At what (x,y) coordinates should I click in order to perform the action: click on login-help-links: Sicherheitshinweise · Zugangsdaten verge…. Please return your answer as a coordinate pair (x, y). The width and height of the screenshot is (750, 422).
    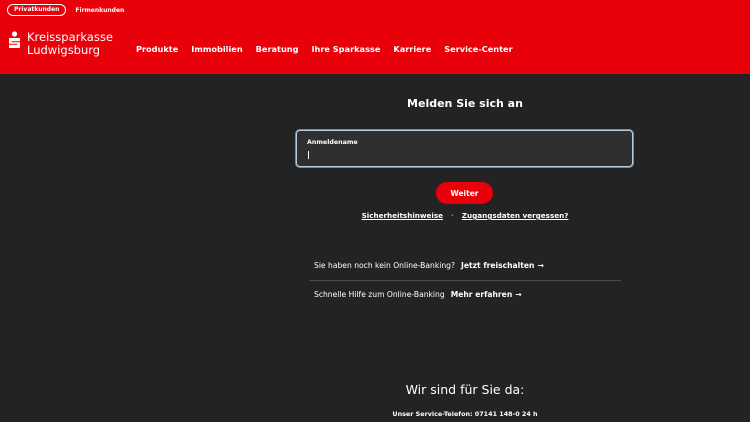
    Looking at the image, I should click on (465, 215).